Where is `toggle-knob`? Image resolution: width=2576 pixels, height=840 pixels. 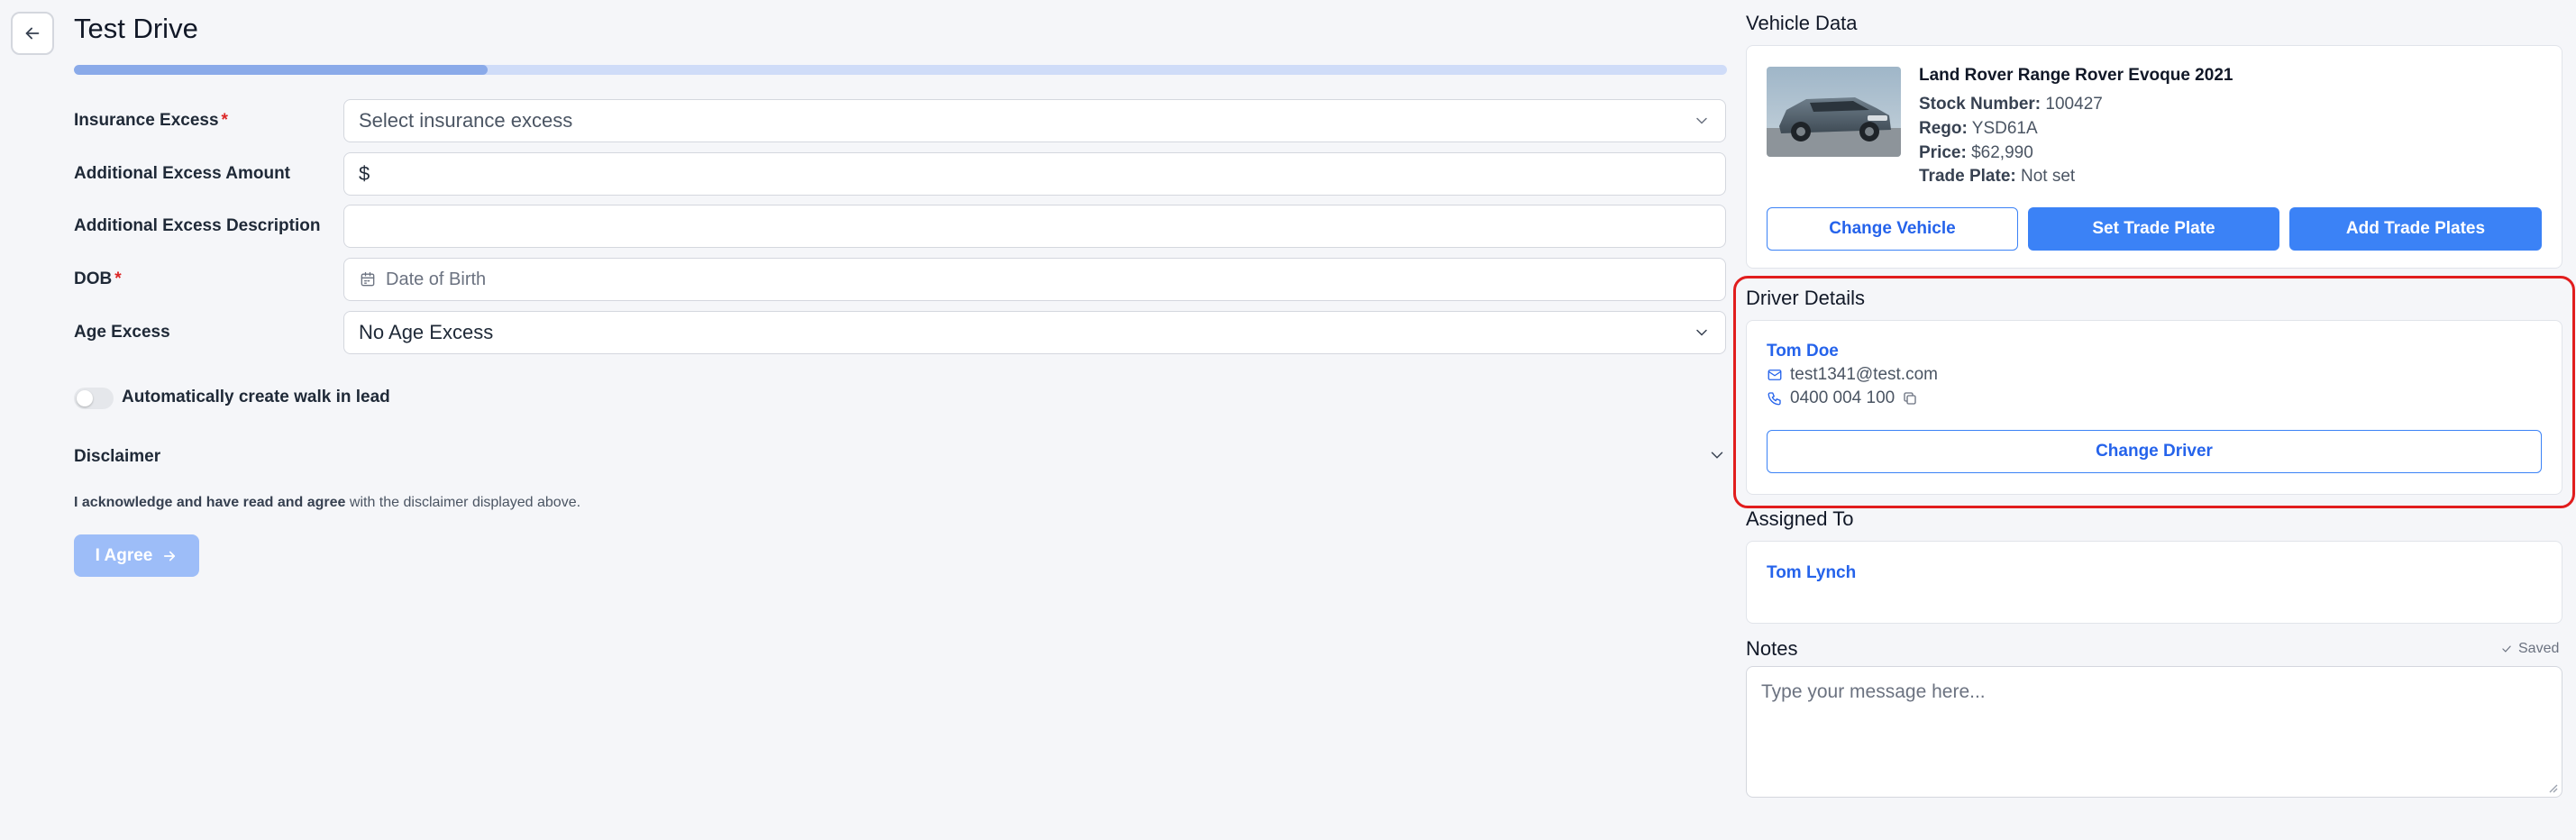
toggle-knob is located at coordinates (85, 398).